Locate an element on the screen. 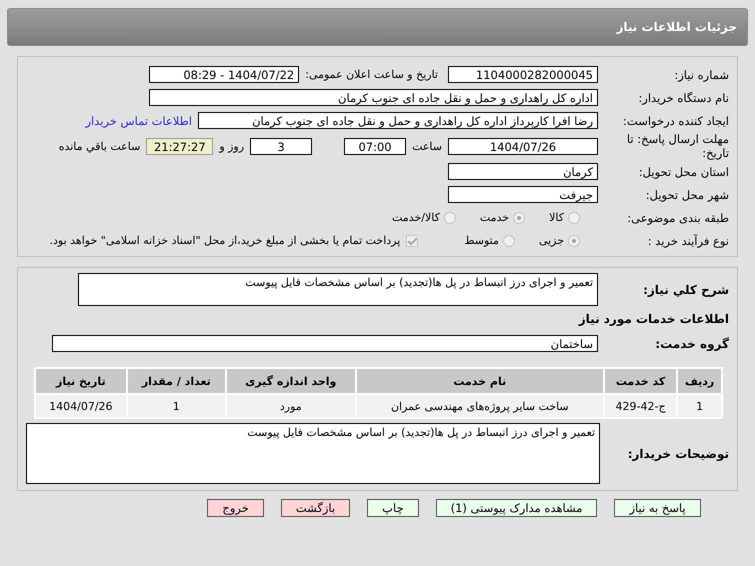  section-heading: اطلاعات خدمات مورد نیاز is located at coordinates (653, 319).